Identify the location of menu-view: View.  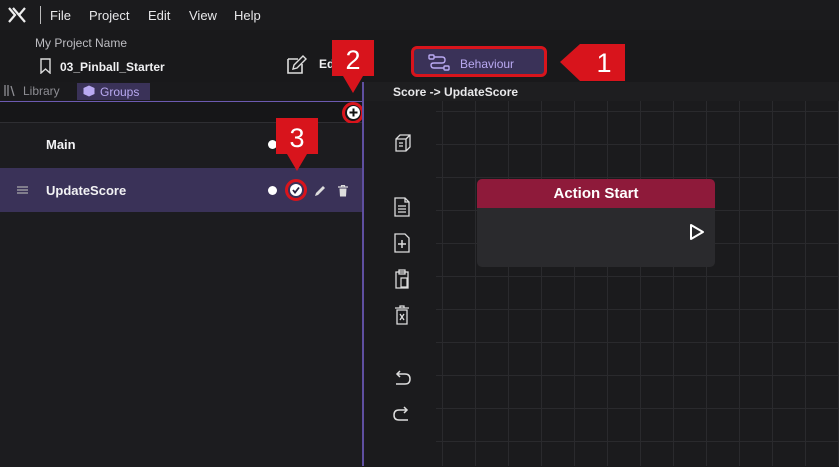
(203, 15).